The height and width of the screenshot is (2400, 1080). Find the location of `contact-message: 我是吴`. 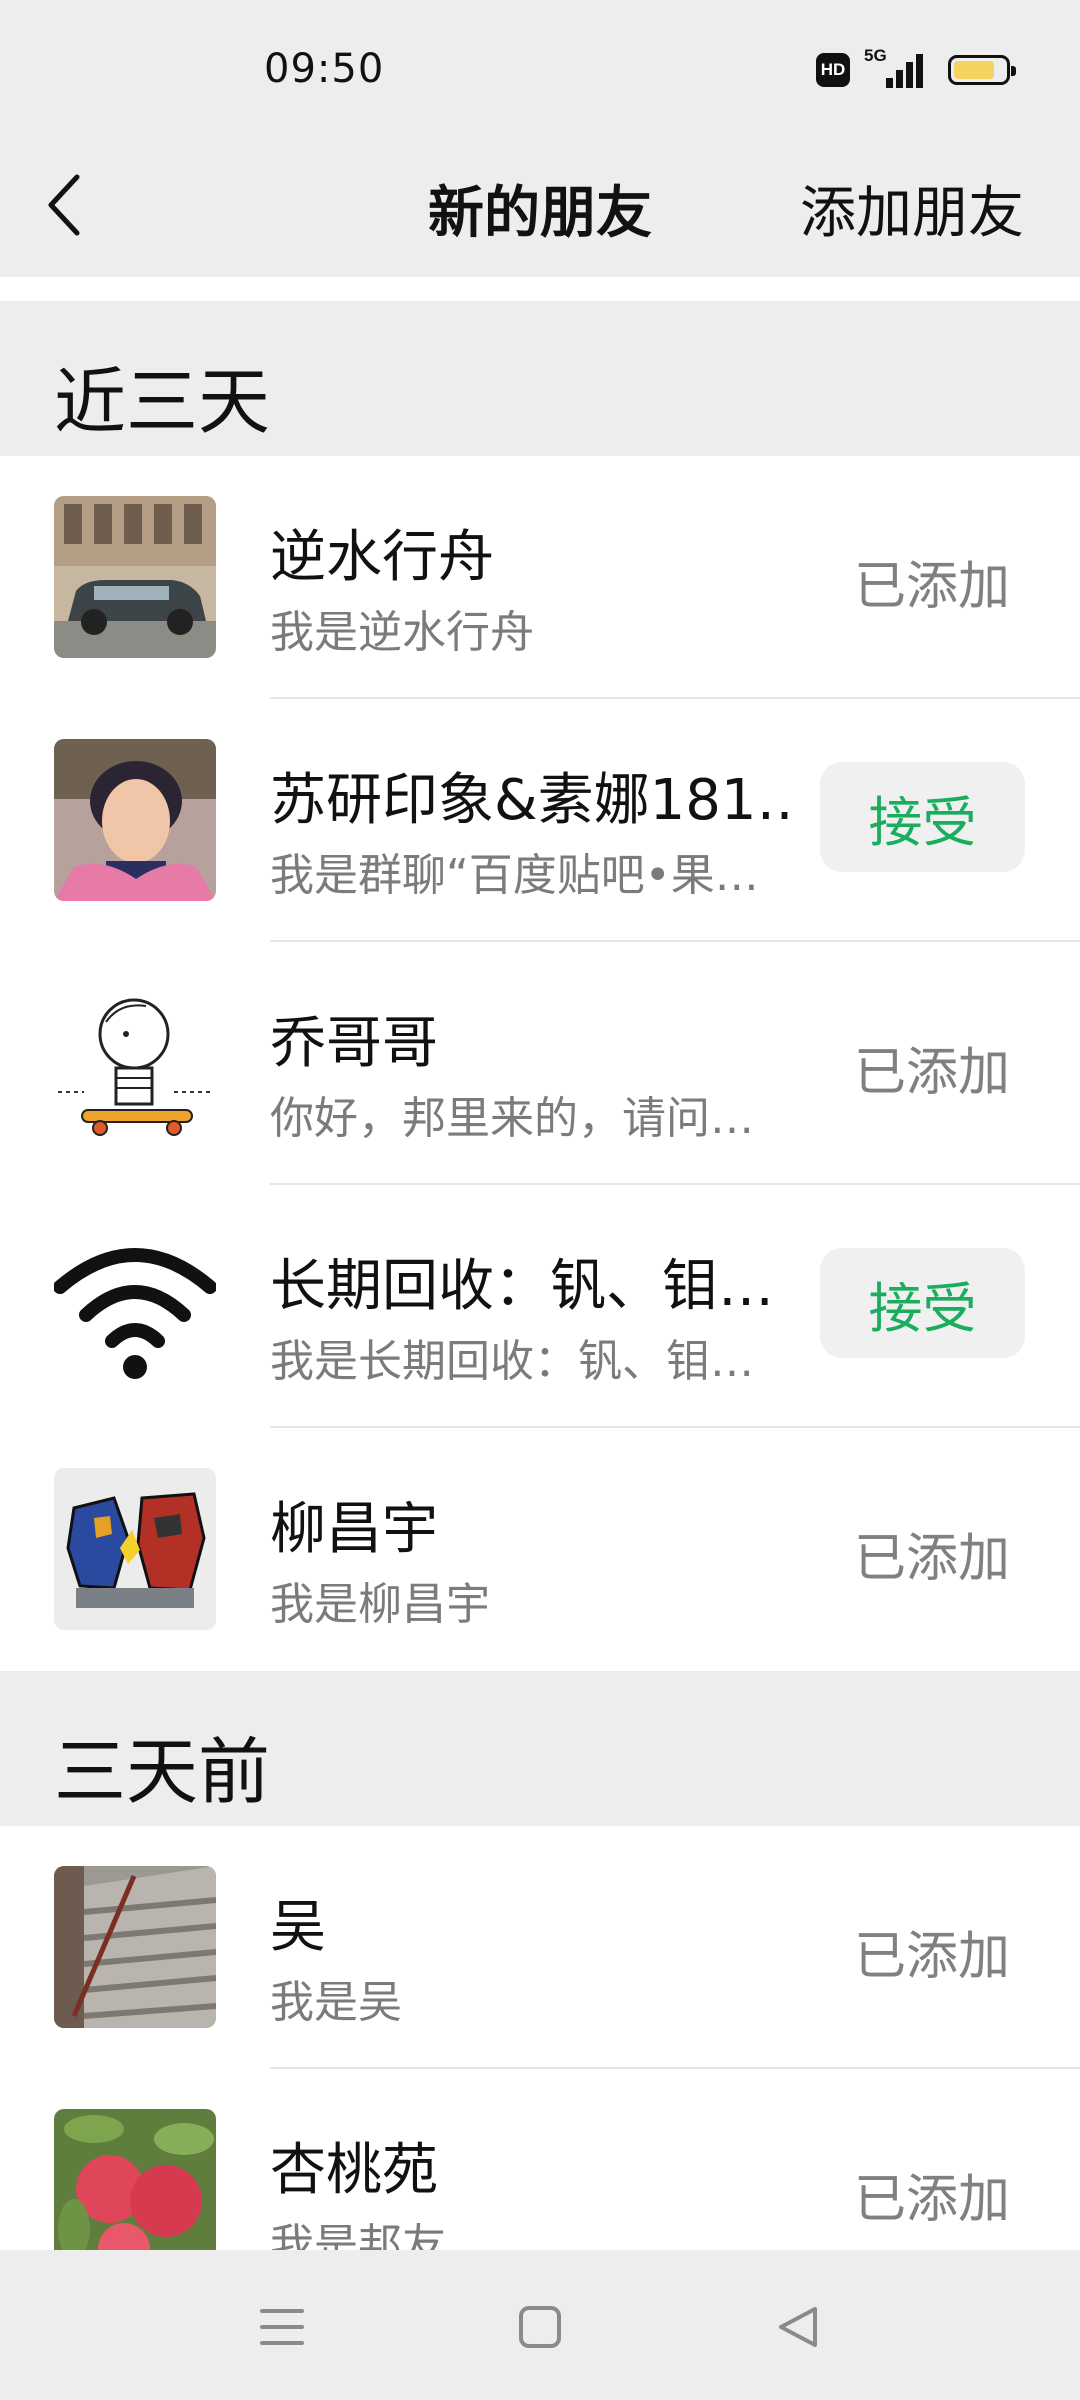

contact-message: 我是吴 is located at coordinates (336, 2002).